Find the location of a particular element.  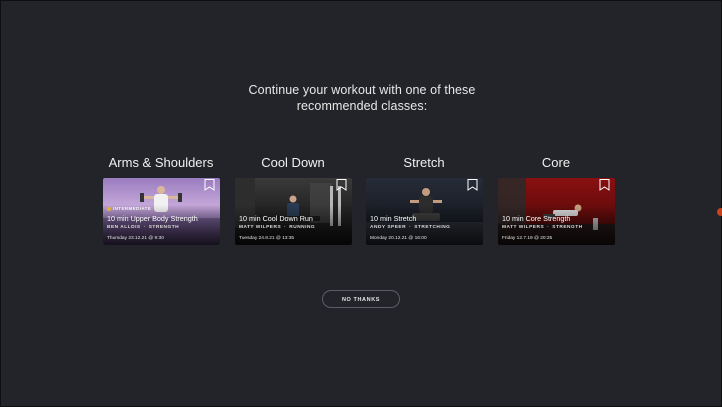

class-date: Tuesday 24.8.21 @ 13:35 is located at coordinates (267, 238).